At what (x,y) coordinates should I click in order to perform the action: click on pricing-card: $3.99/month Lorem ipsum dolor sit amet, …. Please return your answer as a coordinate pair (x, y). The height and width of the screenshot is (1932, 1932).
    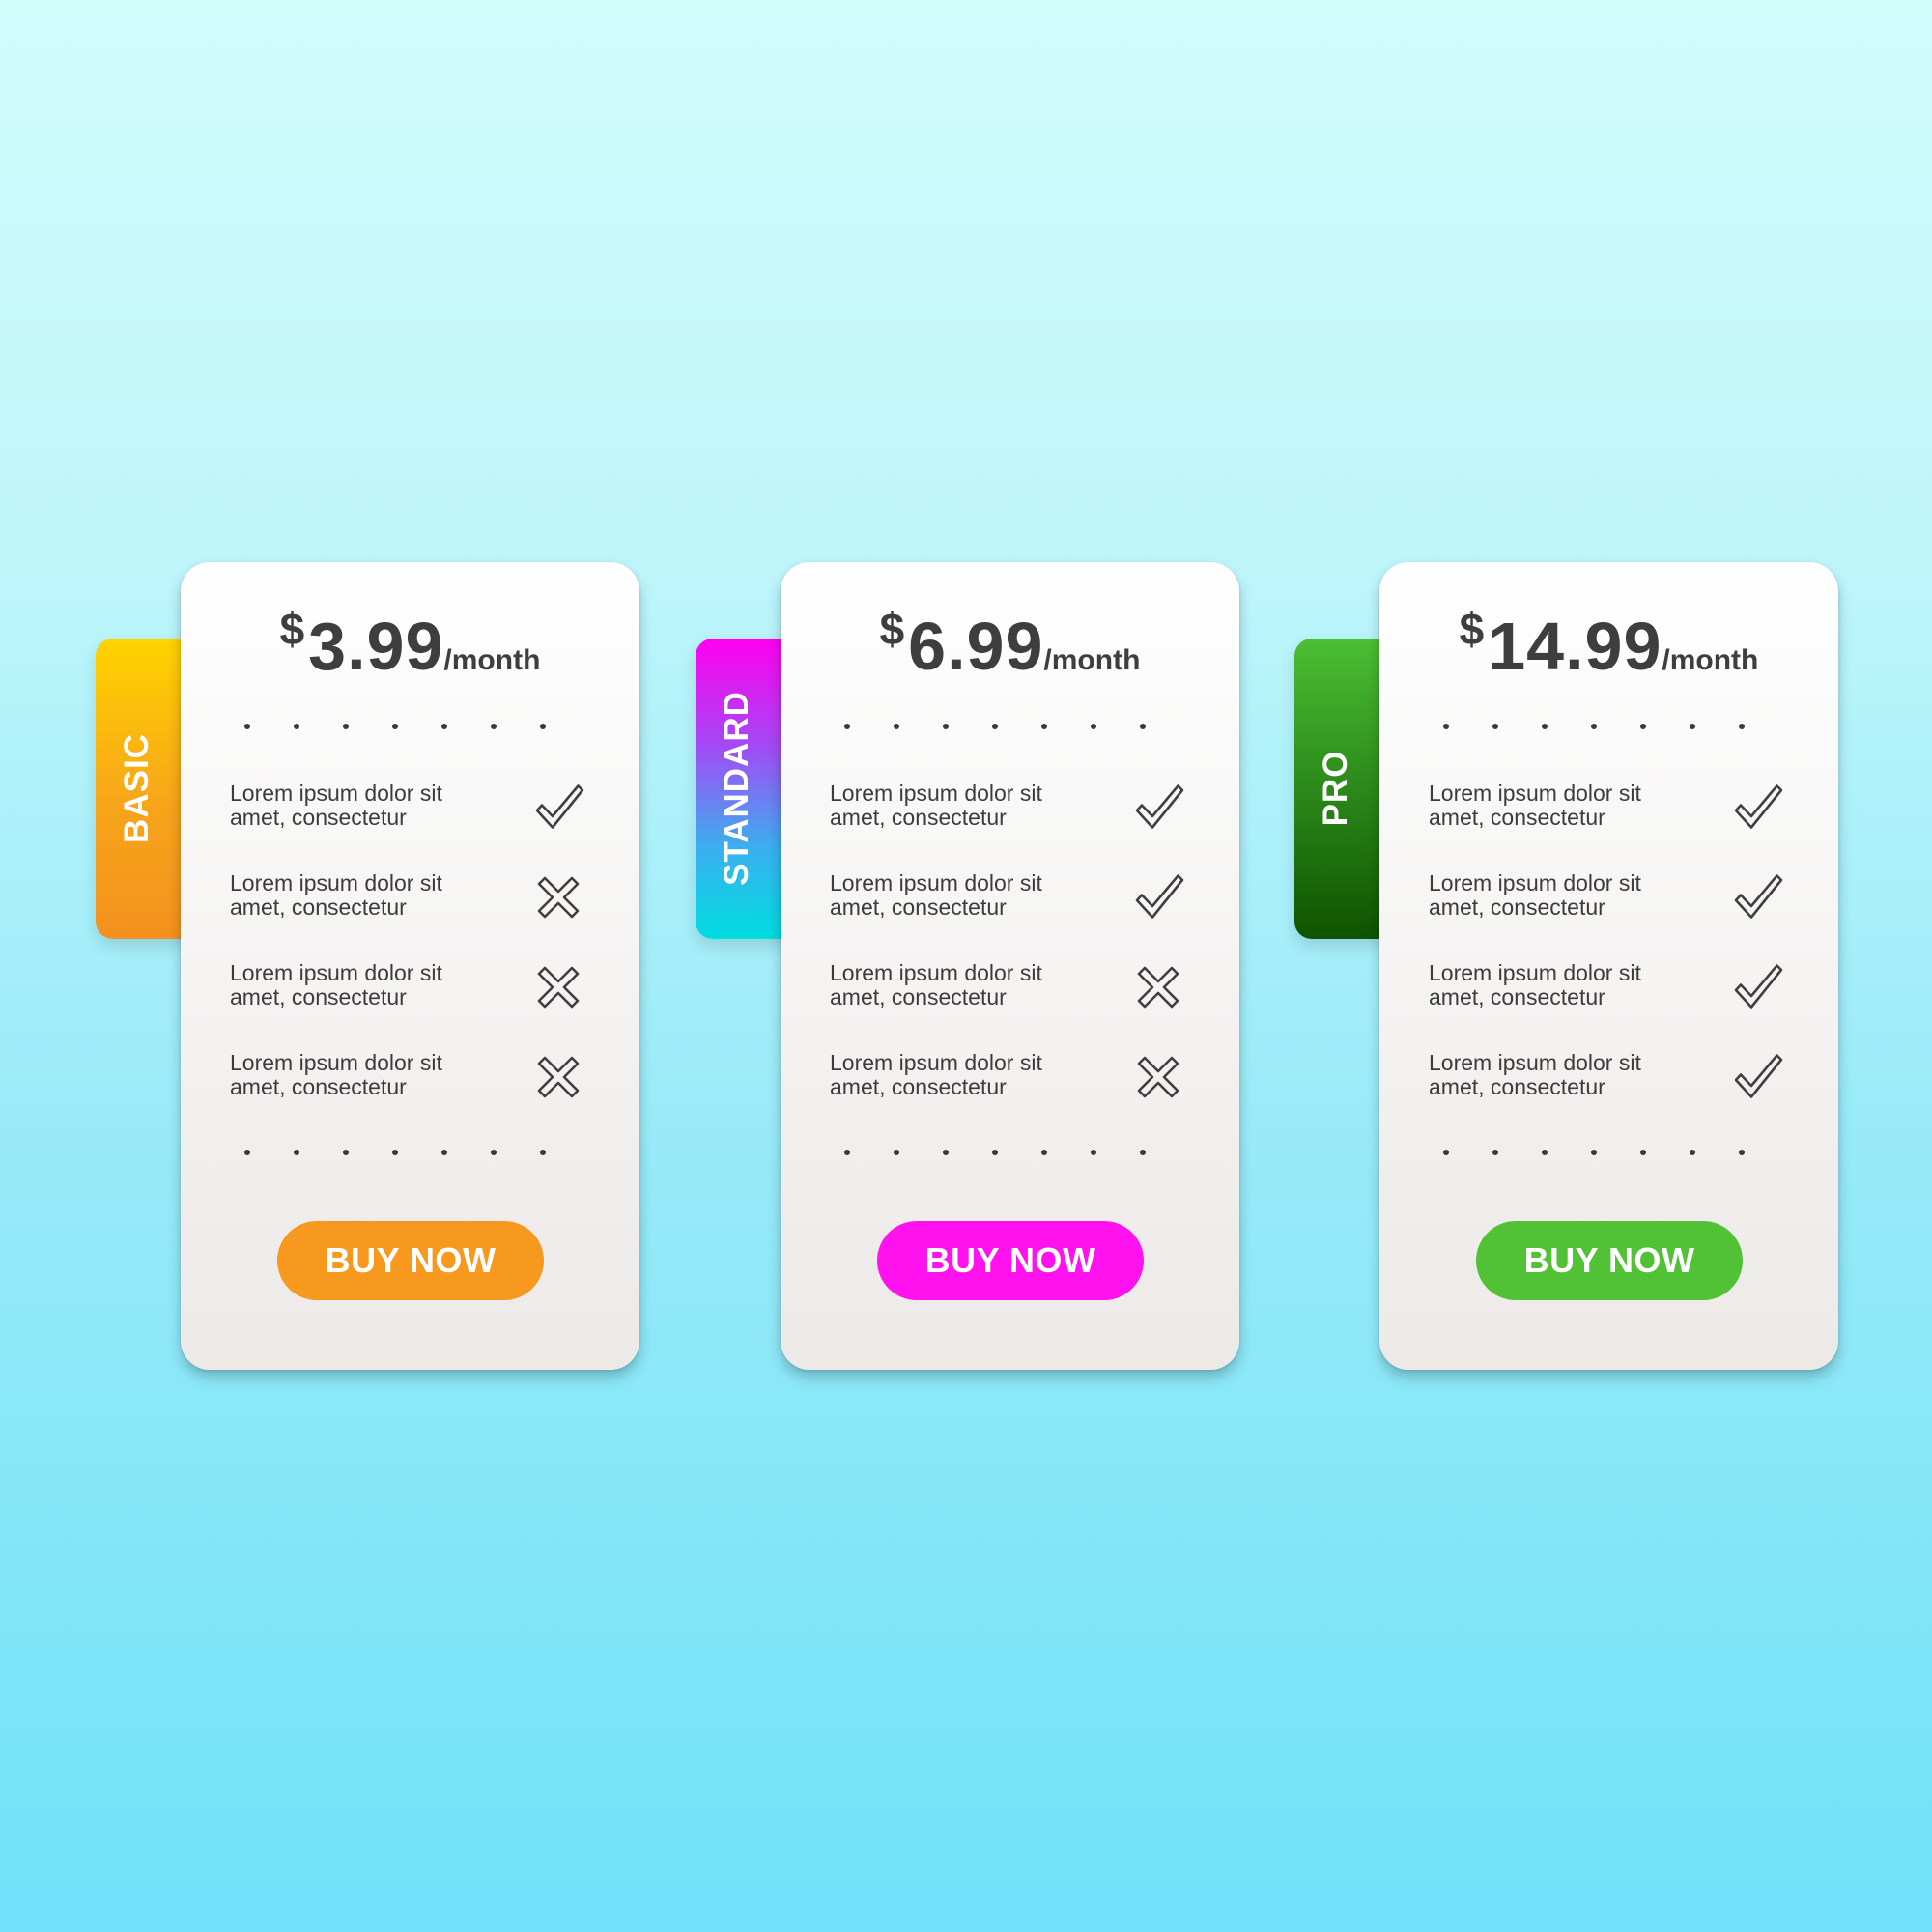
    Looking at the image, I should click on (410, 966).